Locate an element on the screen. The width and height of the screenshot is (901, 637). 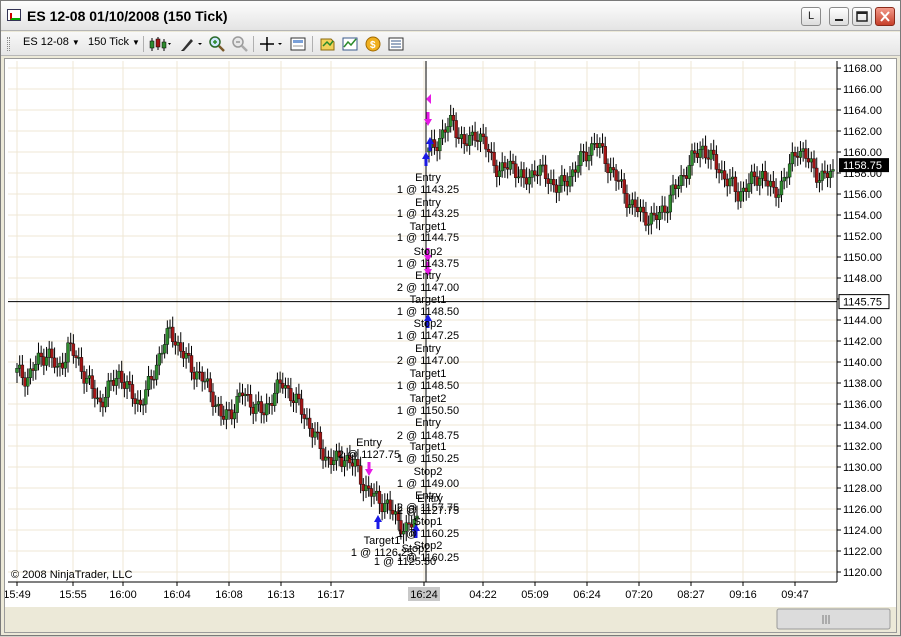
last-price-label: 1158.75 is located at coordinates (862, 166).